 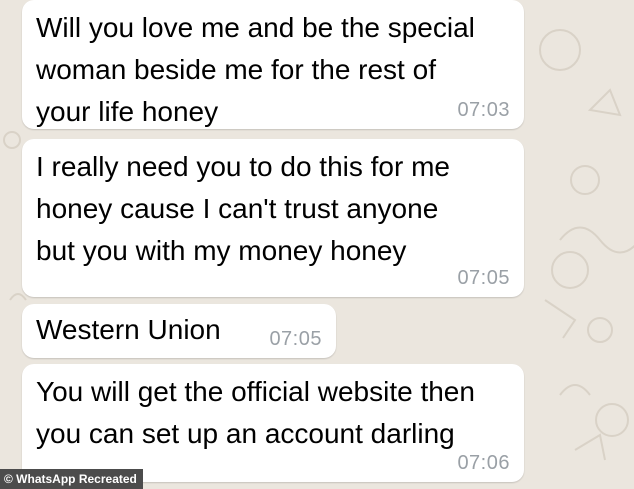 I want to click on message-bubble: Western Union 07:05, so click(x=179, y=331).